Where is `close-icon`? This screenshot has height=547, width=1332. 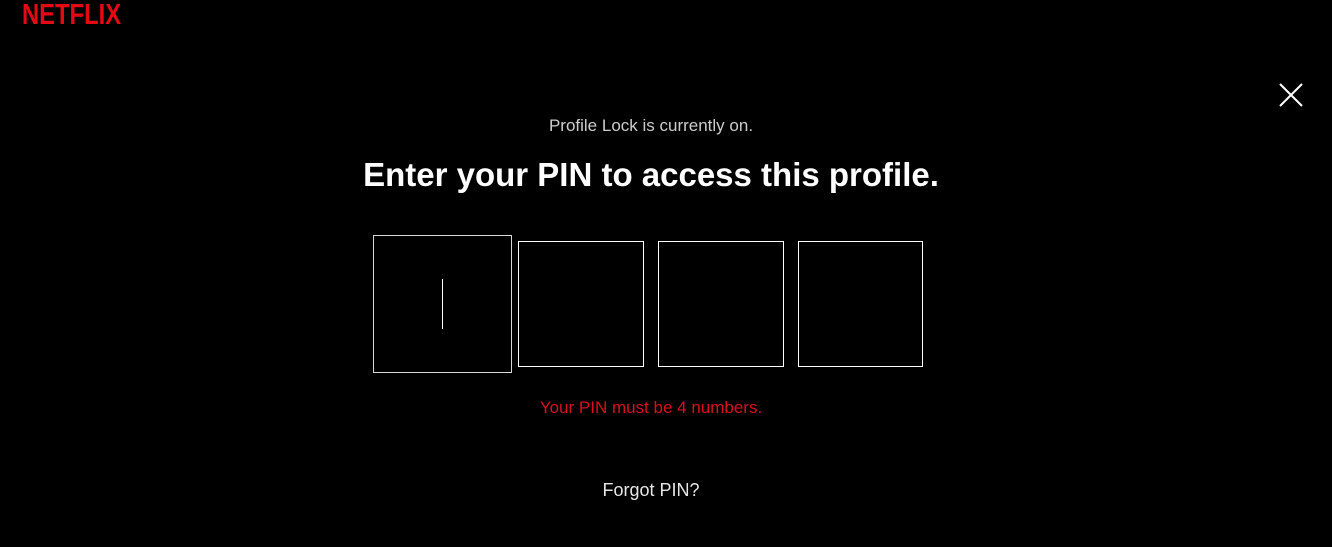
close-icon is located at coordinates (1291, 95).